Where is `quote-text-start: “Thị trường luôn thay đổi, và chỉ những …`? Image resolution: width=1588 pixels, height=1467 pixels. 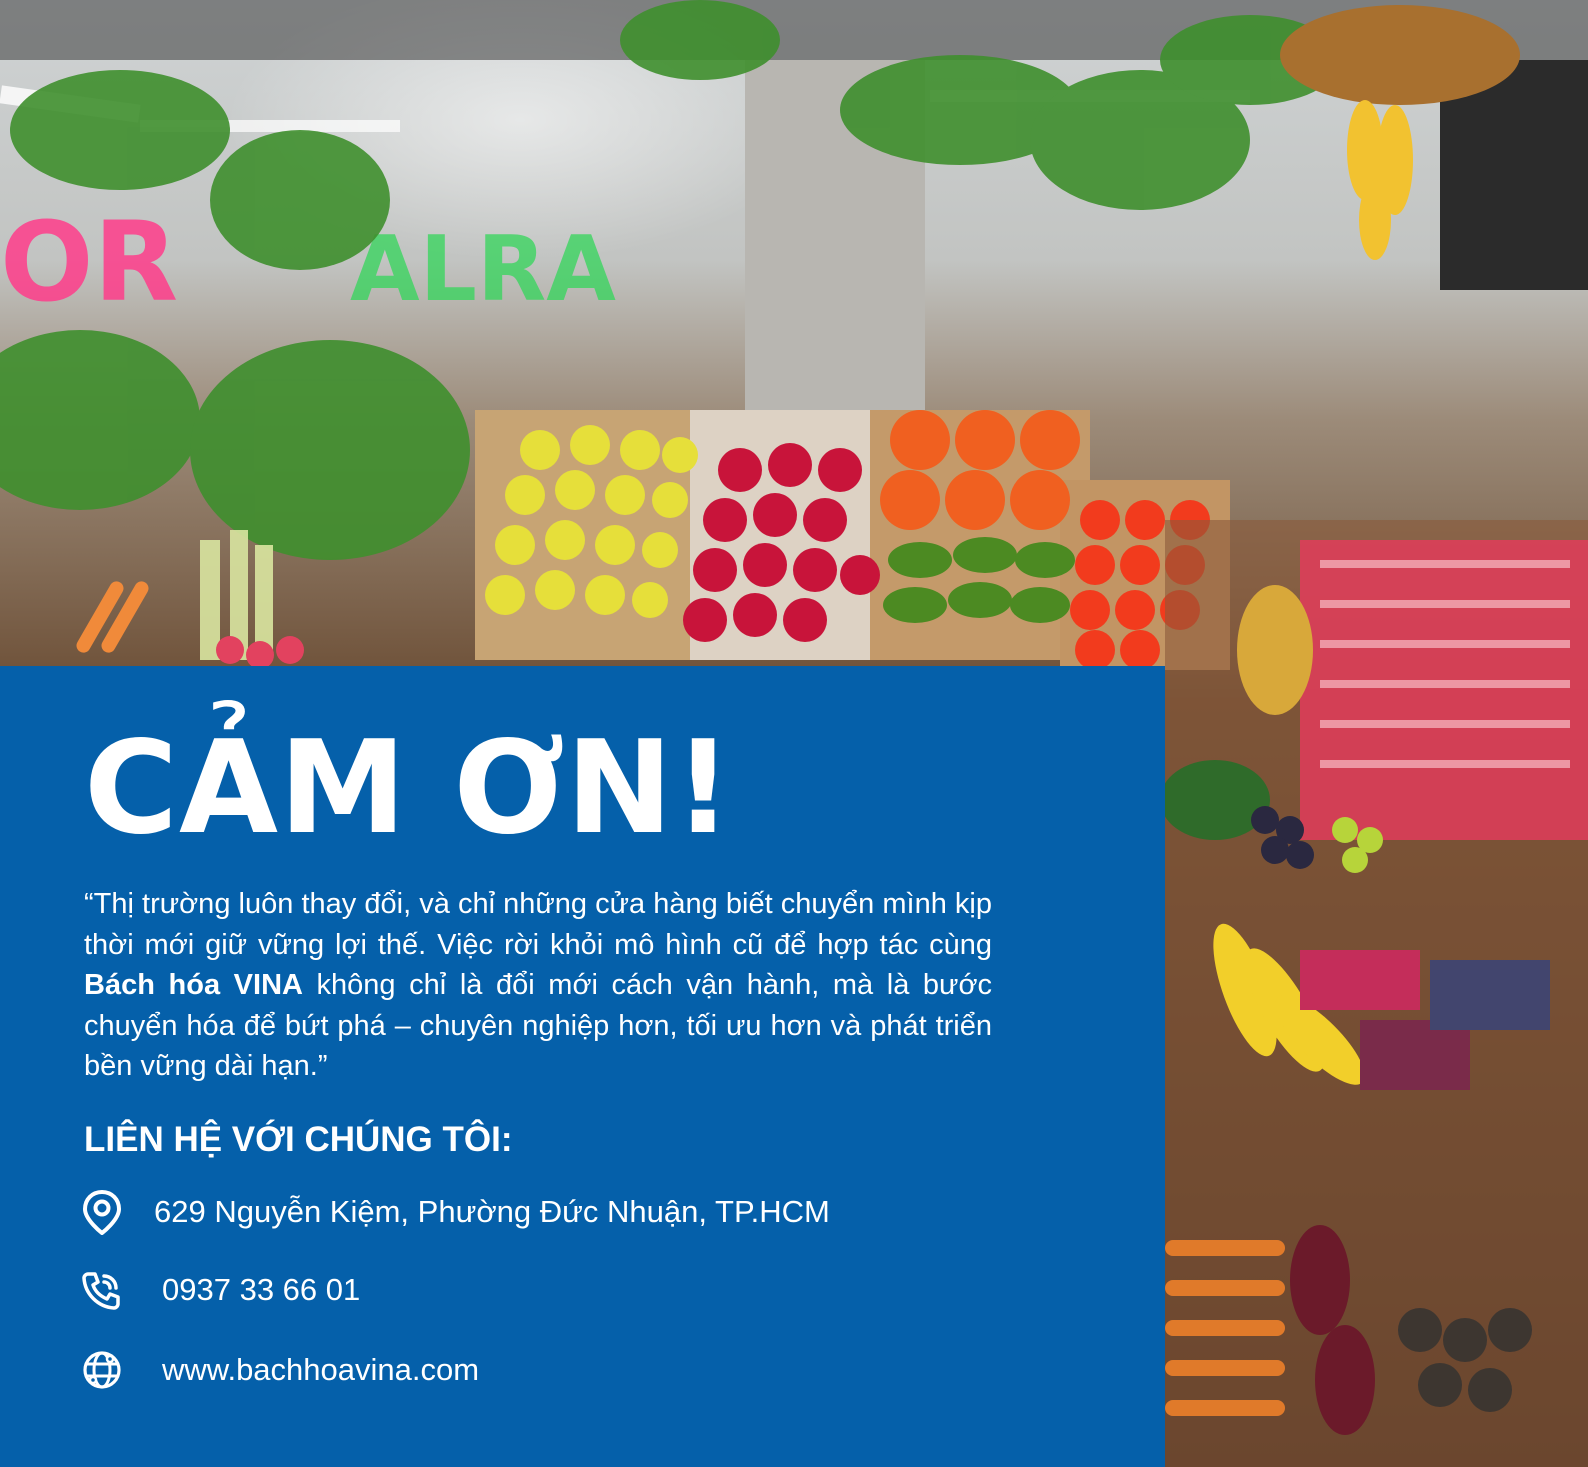
quote-text-start: “Thị trường luôn thay đổi, và chỉ những … is located at coordinates (538, 924).